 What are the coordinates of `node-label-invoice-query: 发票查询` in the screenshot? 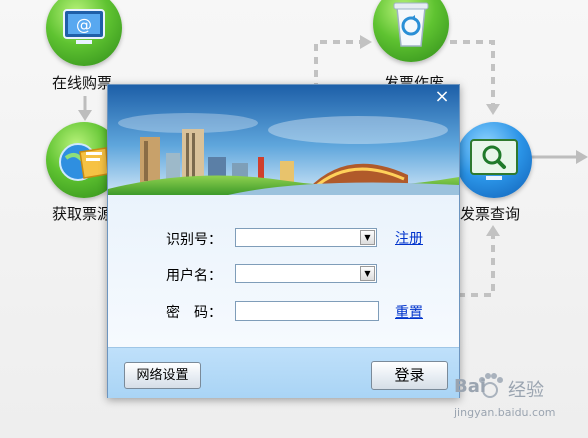 It's located at (490, 214).